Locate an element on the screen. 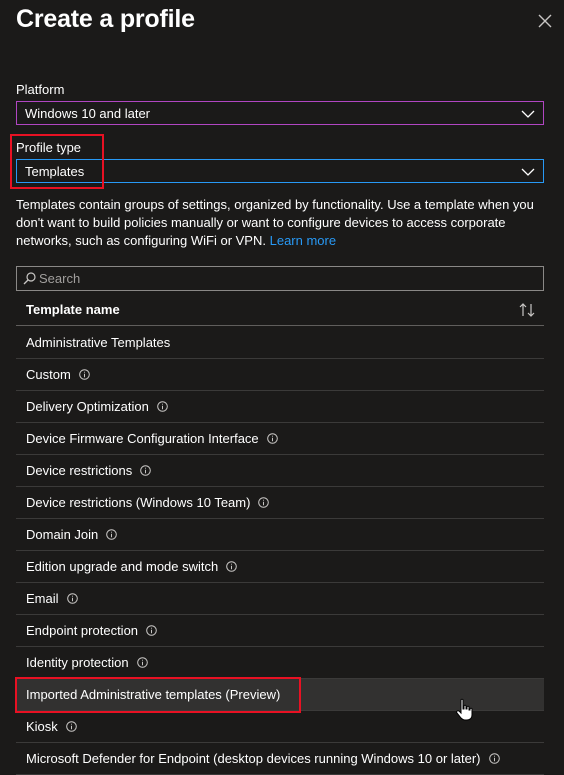 The image size is (564, 775). template-name: Delivery Optimization is located at coordinates (87, 406).